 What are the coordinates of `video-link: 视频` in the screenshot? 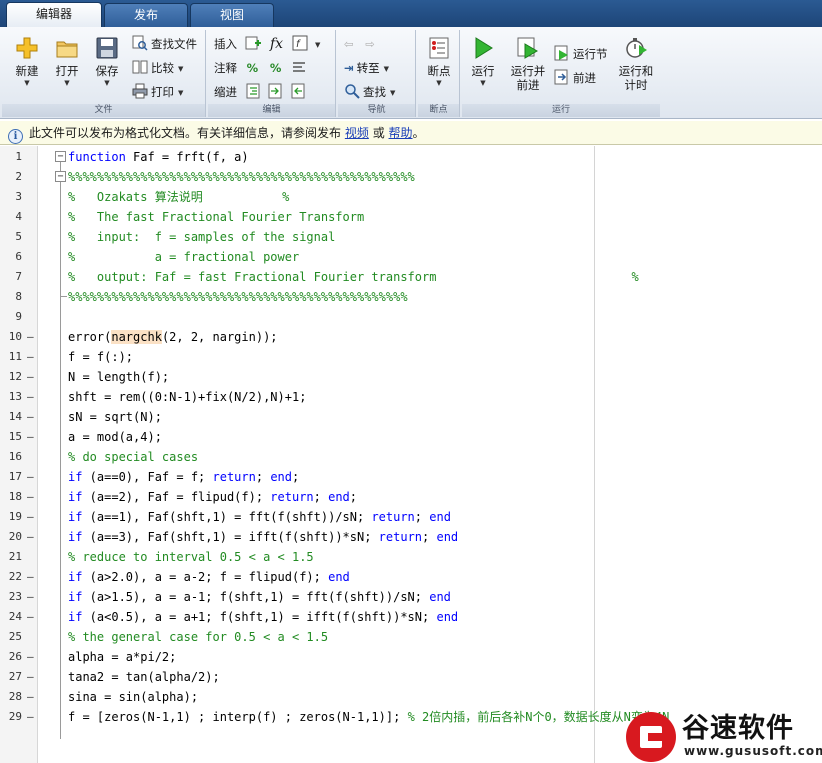 It's located at (357, 133).